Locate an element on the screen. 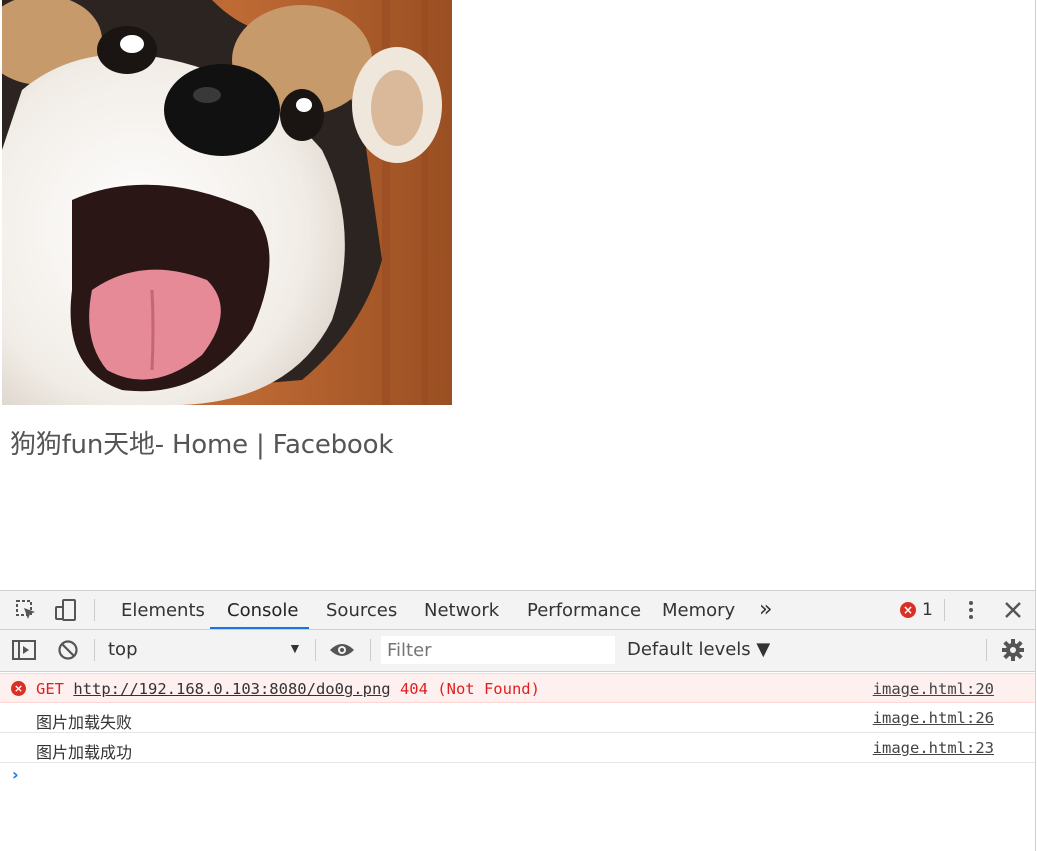 This screenshot has height=851, width=1037. tab-memory: Memory is located at coordinates (698, 610).